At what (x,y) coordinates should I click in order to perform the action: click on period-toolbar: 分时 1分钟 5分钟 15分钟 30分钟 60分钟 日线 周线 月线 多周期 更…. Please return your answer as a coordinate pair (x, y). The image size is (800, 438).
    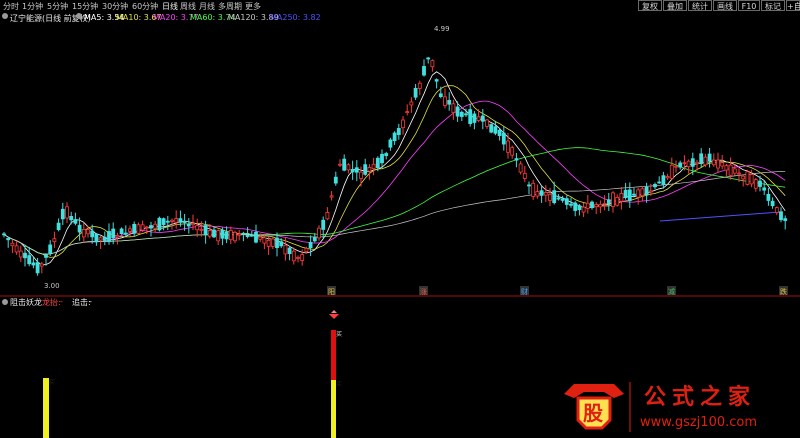
    Looking at the image, I should click on (400, 6).